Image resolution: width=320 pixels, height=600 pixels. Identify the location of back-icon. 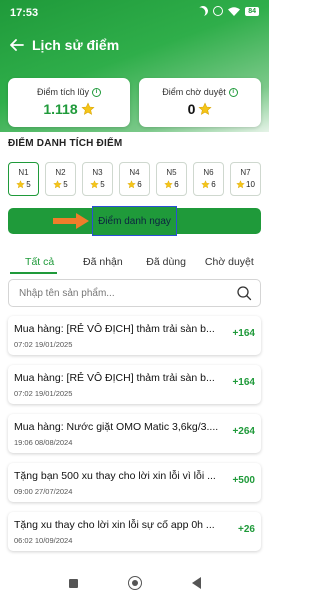
(196, 583).